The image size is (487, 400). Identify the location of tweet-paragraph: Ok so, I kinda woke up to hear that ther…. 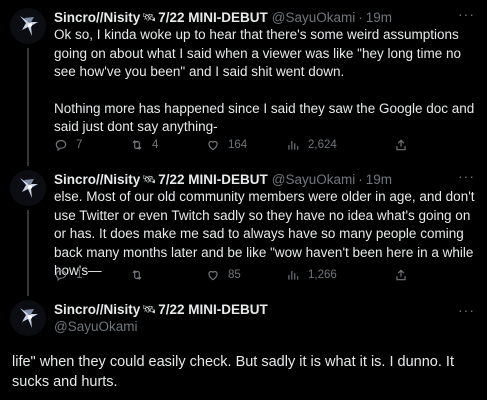
(258, 53).